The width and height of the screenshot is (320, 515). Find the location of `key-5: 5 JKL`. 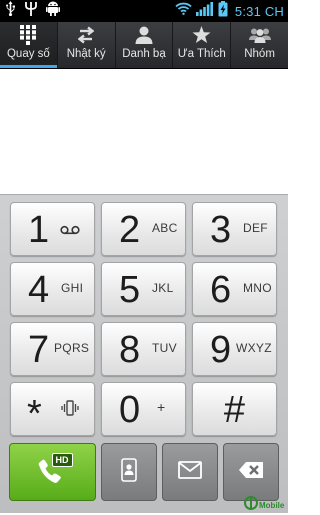

key-5: 5 JKL is located at coordinates (143, 289).